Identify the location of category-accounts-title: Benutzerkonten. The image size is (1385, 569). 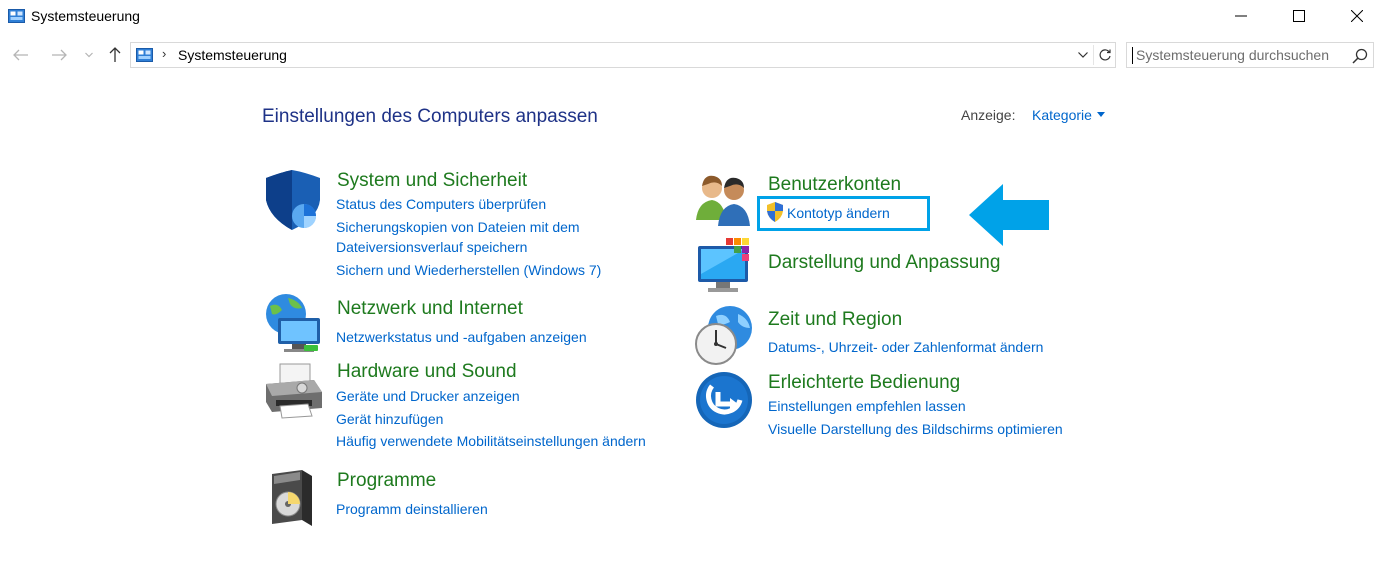
(834, 185).